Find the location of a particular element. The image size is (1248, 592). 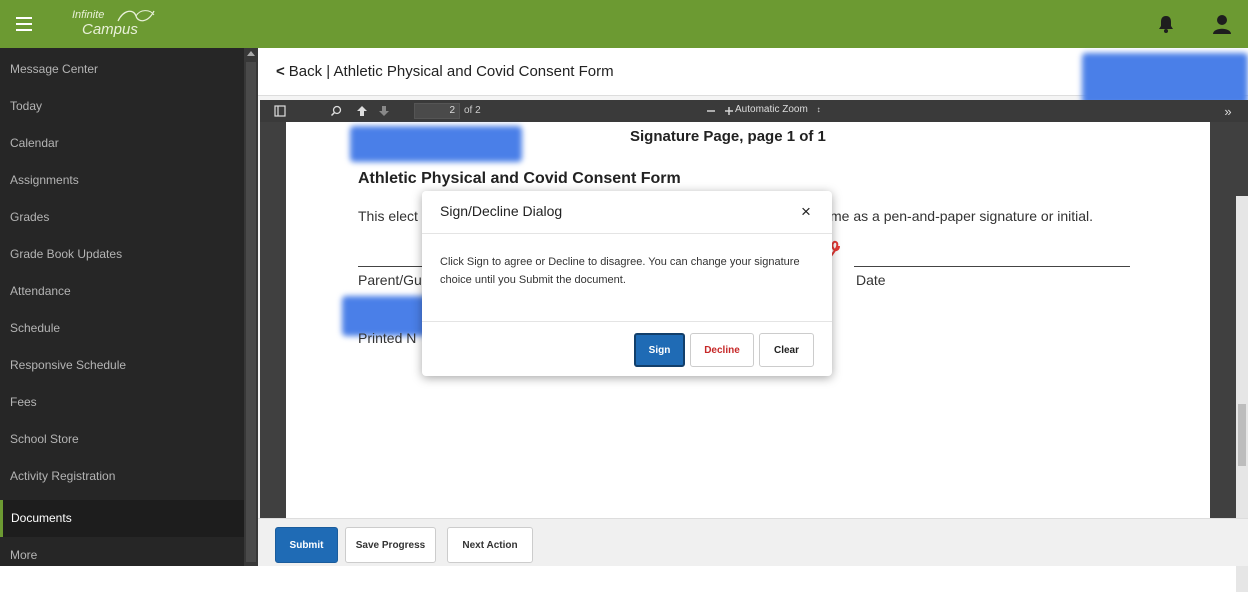

dialog-title: Sign/Decline Dialog is located at coordinates (501, 211).